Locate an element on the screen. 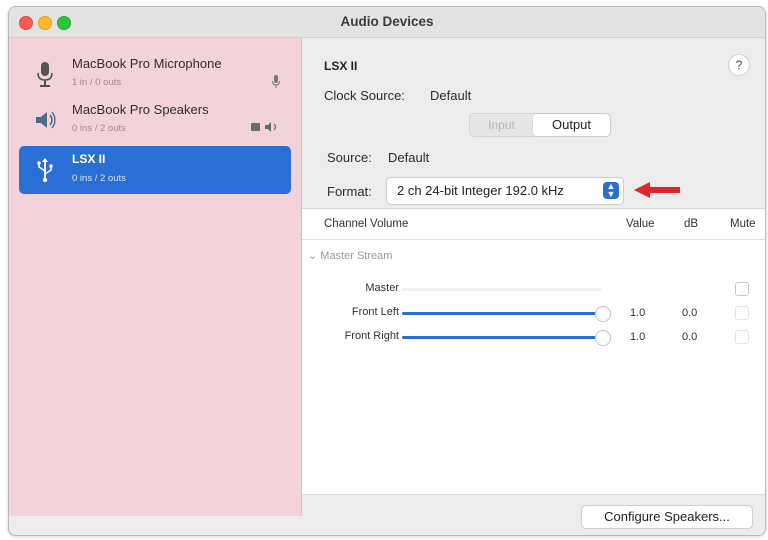  device-name: MacBook Pro Microphone is located at coordinates (147, 63).